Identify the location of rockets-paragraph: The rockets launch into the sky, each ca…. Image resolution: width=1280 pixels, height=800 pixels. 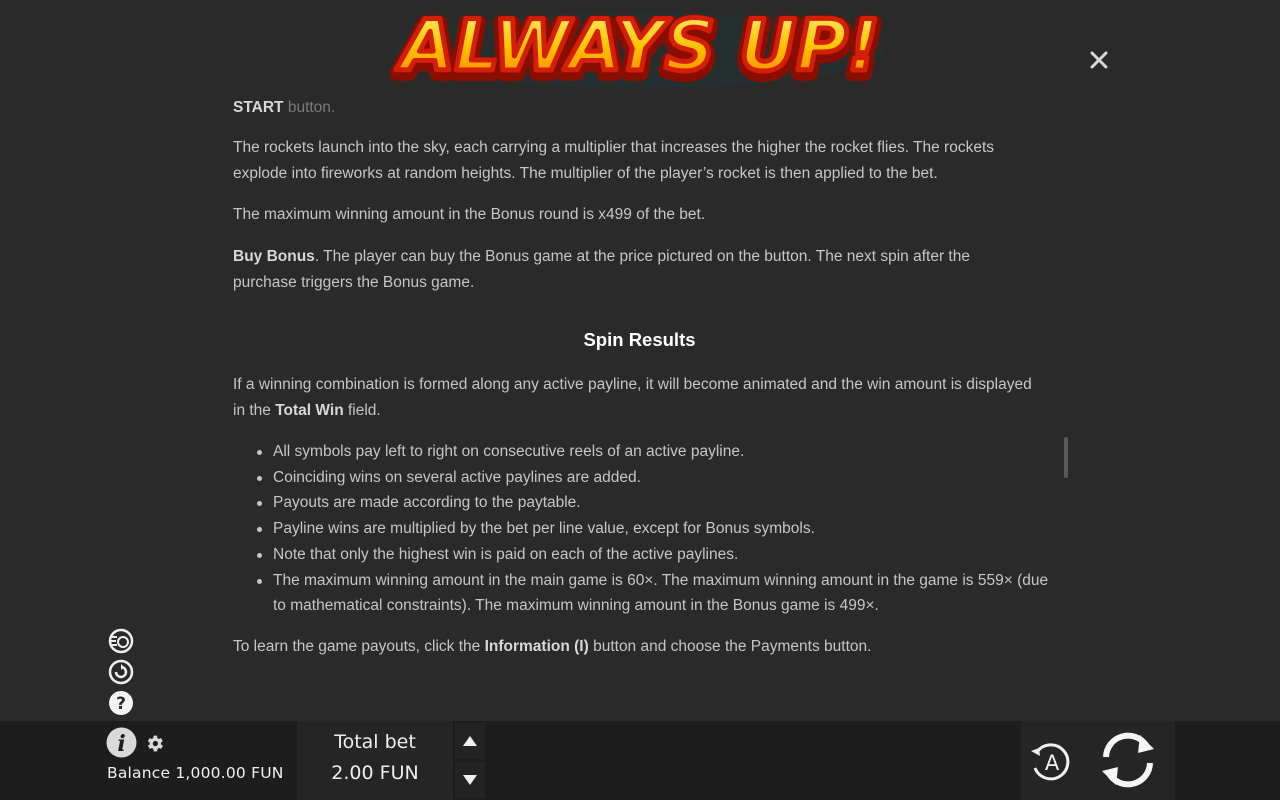
(614, 160).